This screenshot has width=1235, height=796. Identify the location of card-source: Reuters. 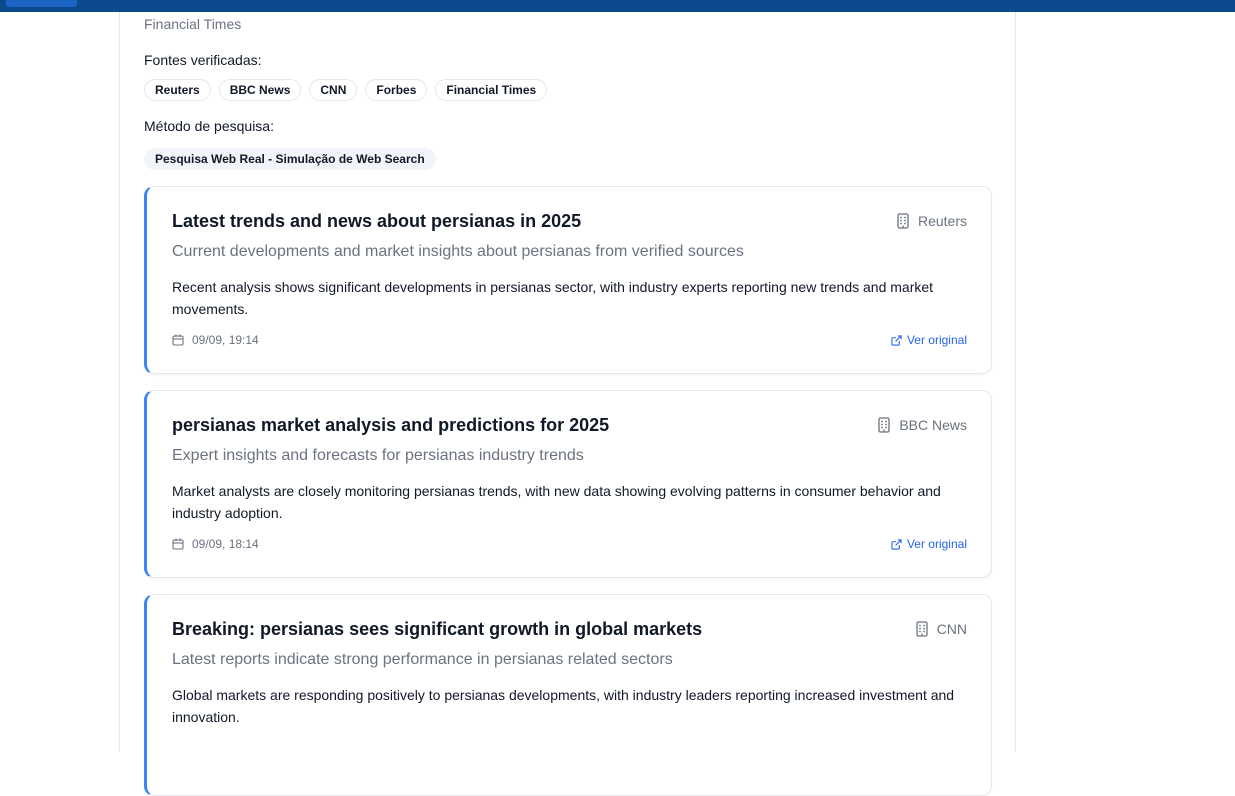
(931, 221).